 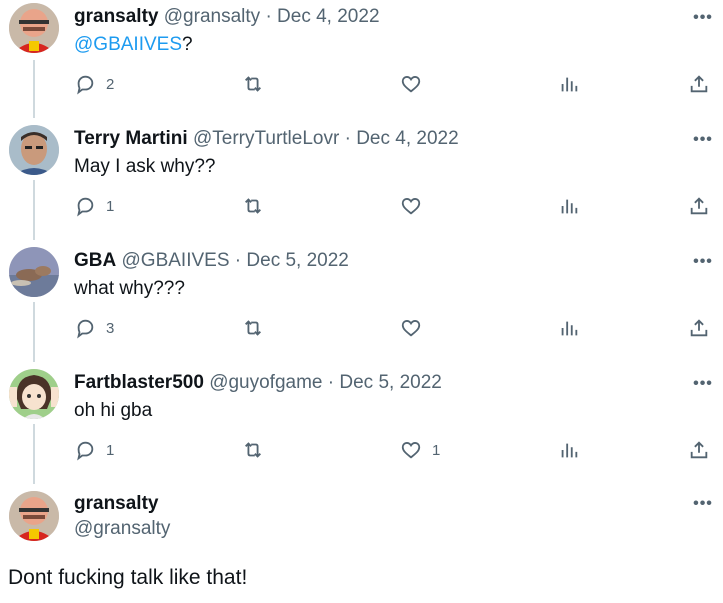 What do you see at coordinates (394, 328) in the screenshot?
I see `action-bar: 3` at bounding box center [394, 328].